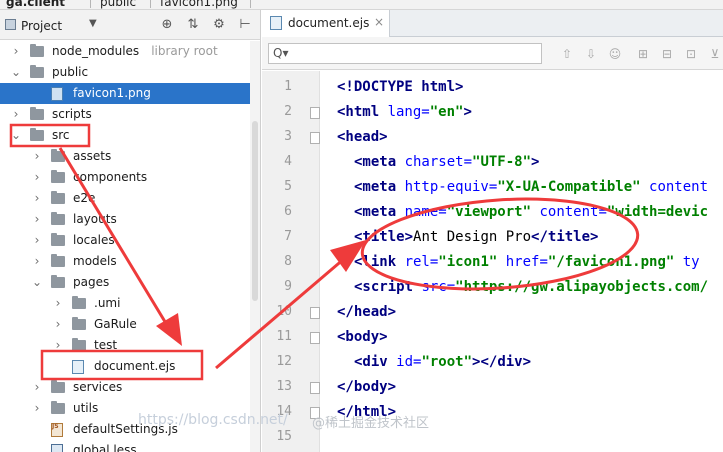 The height and width of the screenshot is (452, 723). I want to click on search-icon: Q▾, so click(280, 53).